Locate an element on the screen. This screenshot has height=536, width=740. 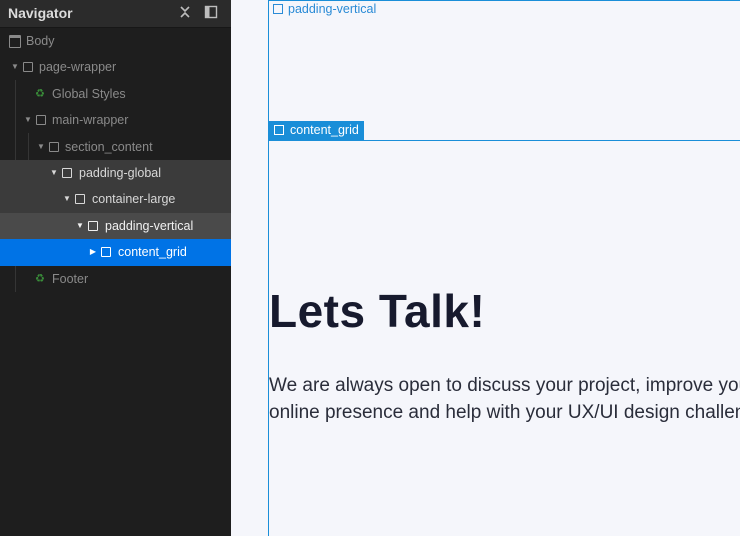
navigator-header: Navigator is located at coordinates (115, 14).